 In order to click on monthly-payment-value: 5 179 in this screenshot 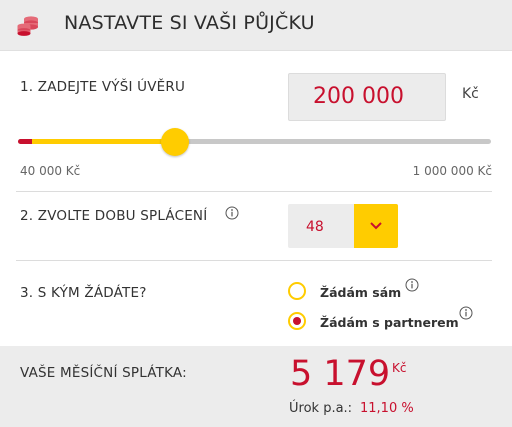, I will do `click(340, 374)`.